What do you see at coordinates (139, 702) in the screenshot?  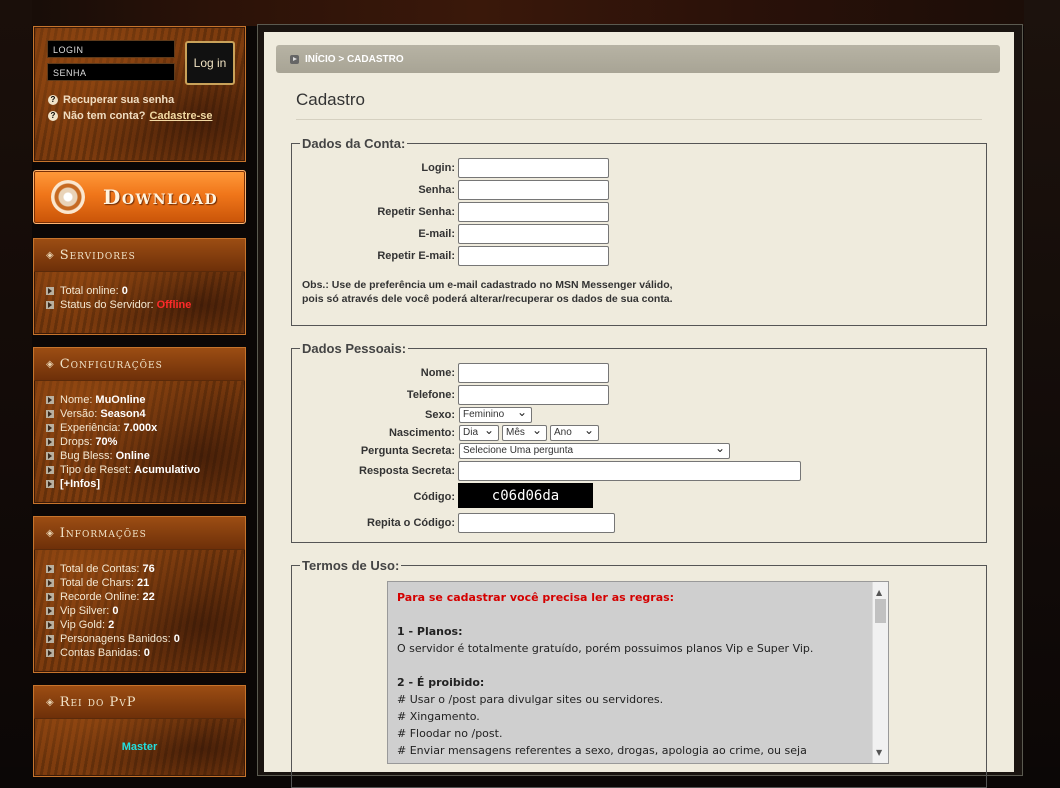 I see `pvp-header: ◈ Rei do PvP` at bounding box center [139, 702].